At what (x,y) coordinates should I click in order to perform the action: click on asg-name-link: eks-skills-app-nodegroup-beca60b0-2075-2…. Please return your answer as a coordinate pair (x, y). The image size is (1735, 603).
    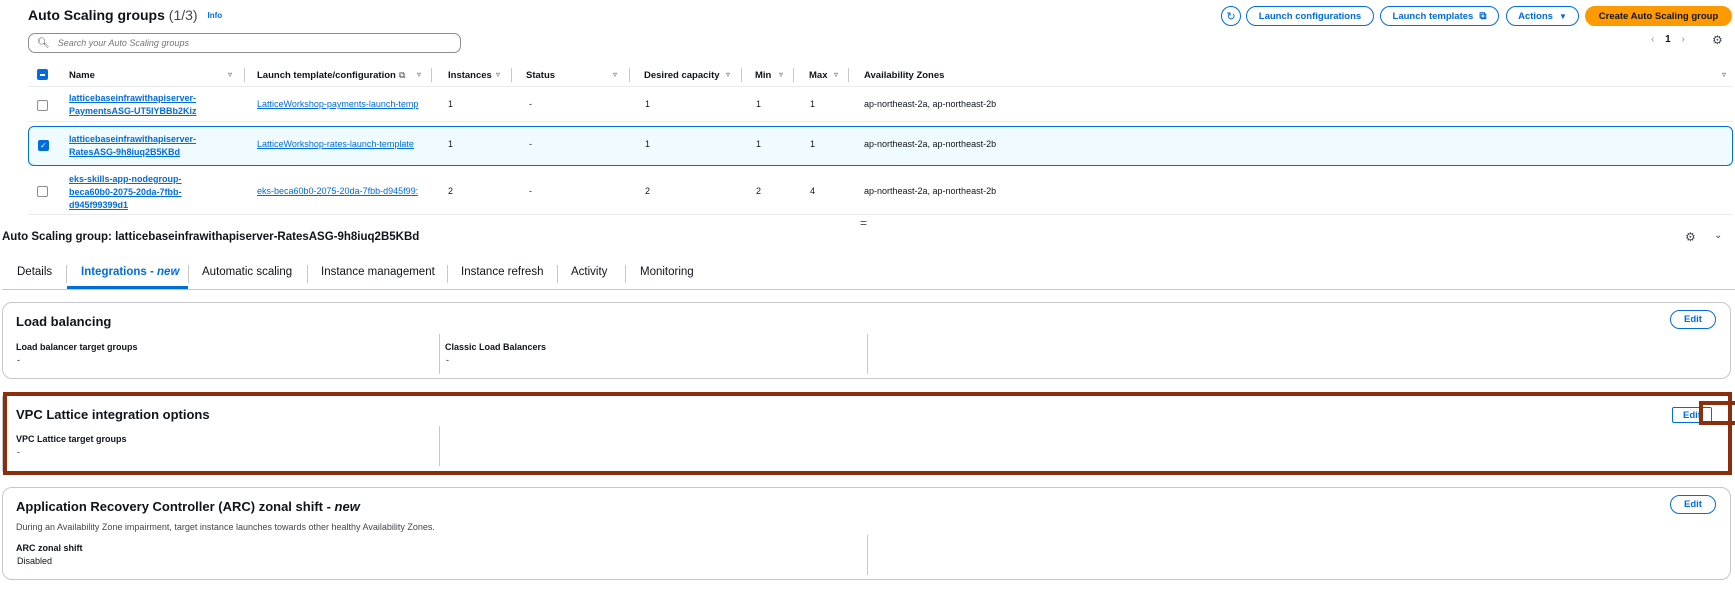
    Looking at the image, I should click on (125, 192).